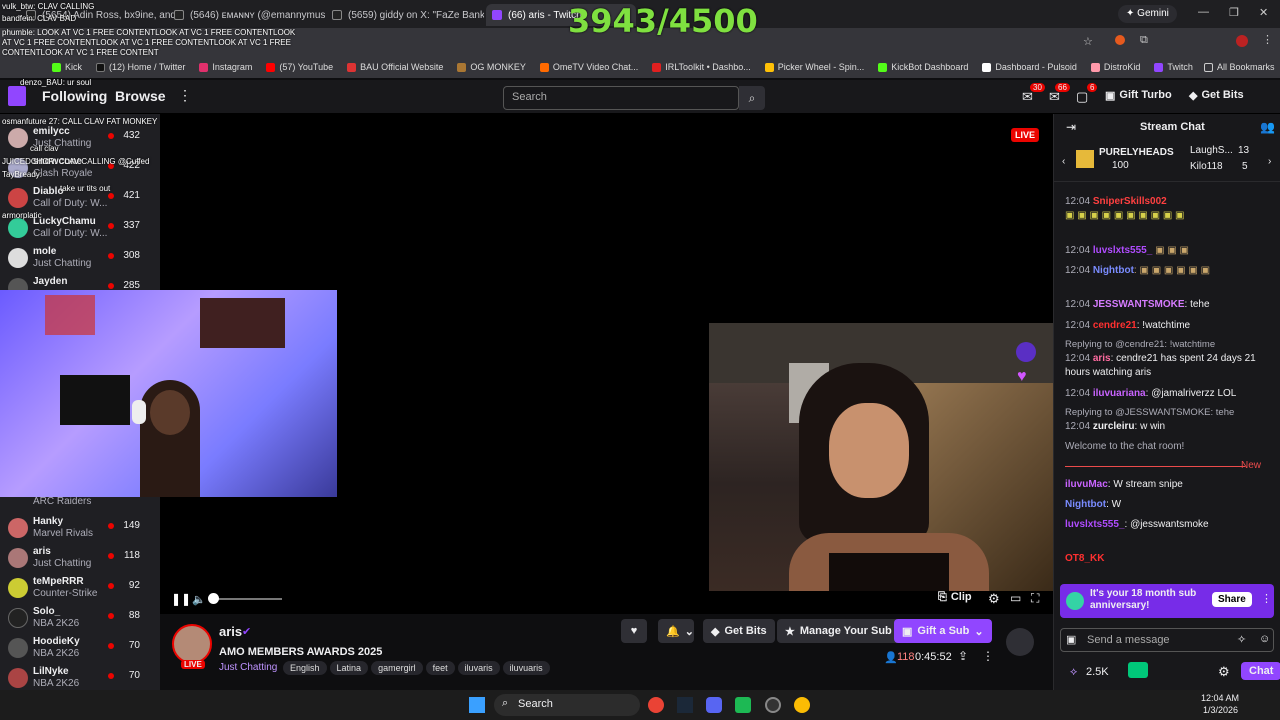 This screenshot has width=1280, height=720. Describe the element at coordinates (395, 67) in the screenshot. I see `bookmark-bau: BAU Official Website` at that location.